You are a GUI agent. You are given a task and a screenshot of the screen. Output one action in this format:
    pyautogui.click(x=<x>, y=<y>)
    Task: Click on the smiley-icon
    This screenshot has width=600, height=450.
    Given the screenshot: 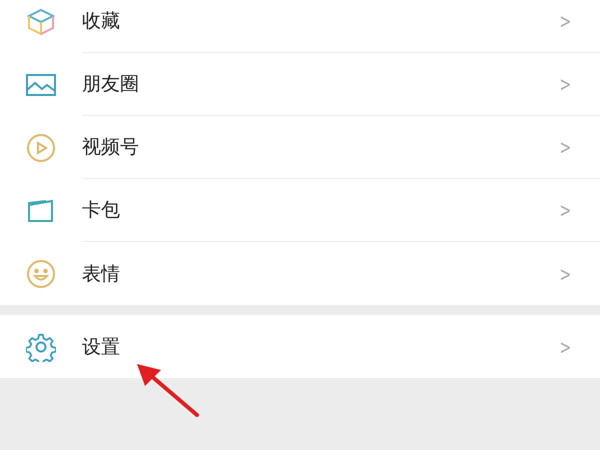 What is the action you would take?
    pyautogui.click(x=41, y=273)
    